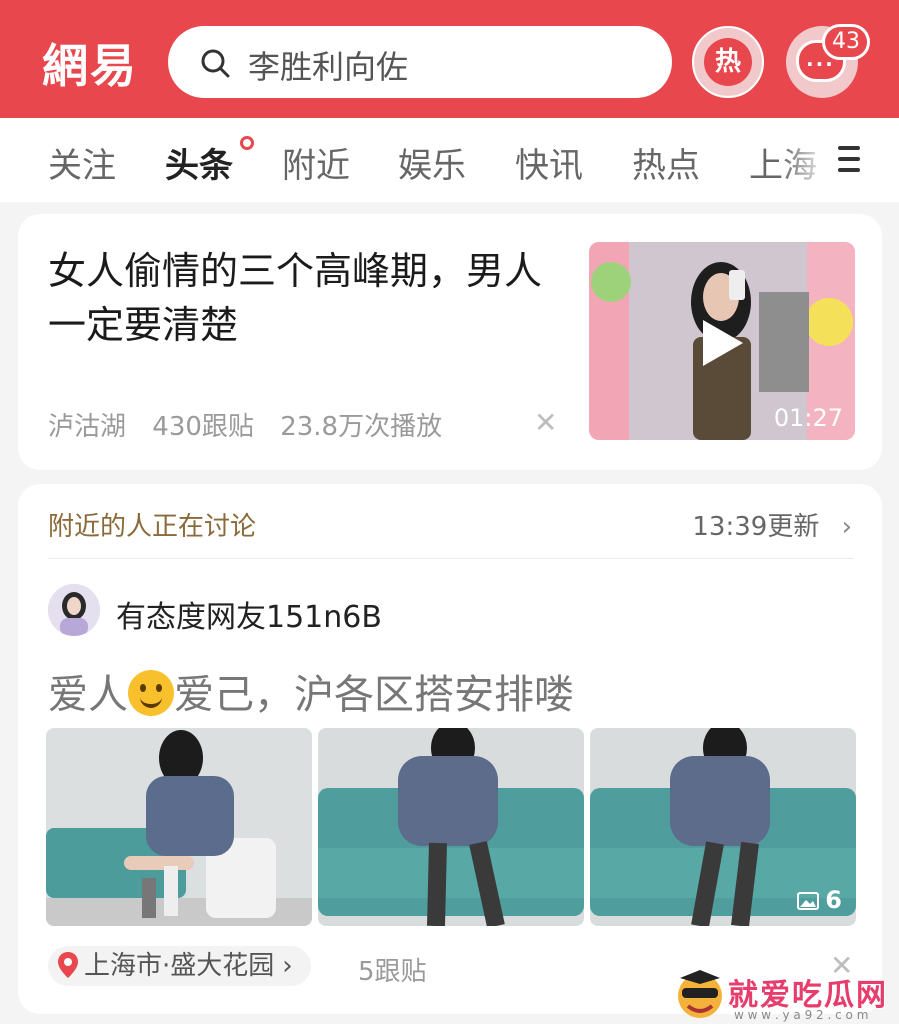 The height and width of the screenshot is (1024, 899). Describe the element at coordinates (723, 827) in the screenshot. I see `post-photo-3: 6` at that location.